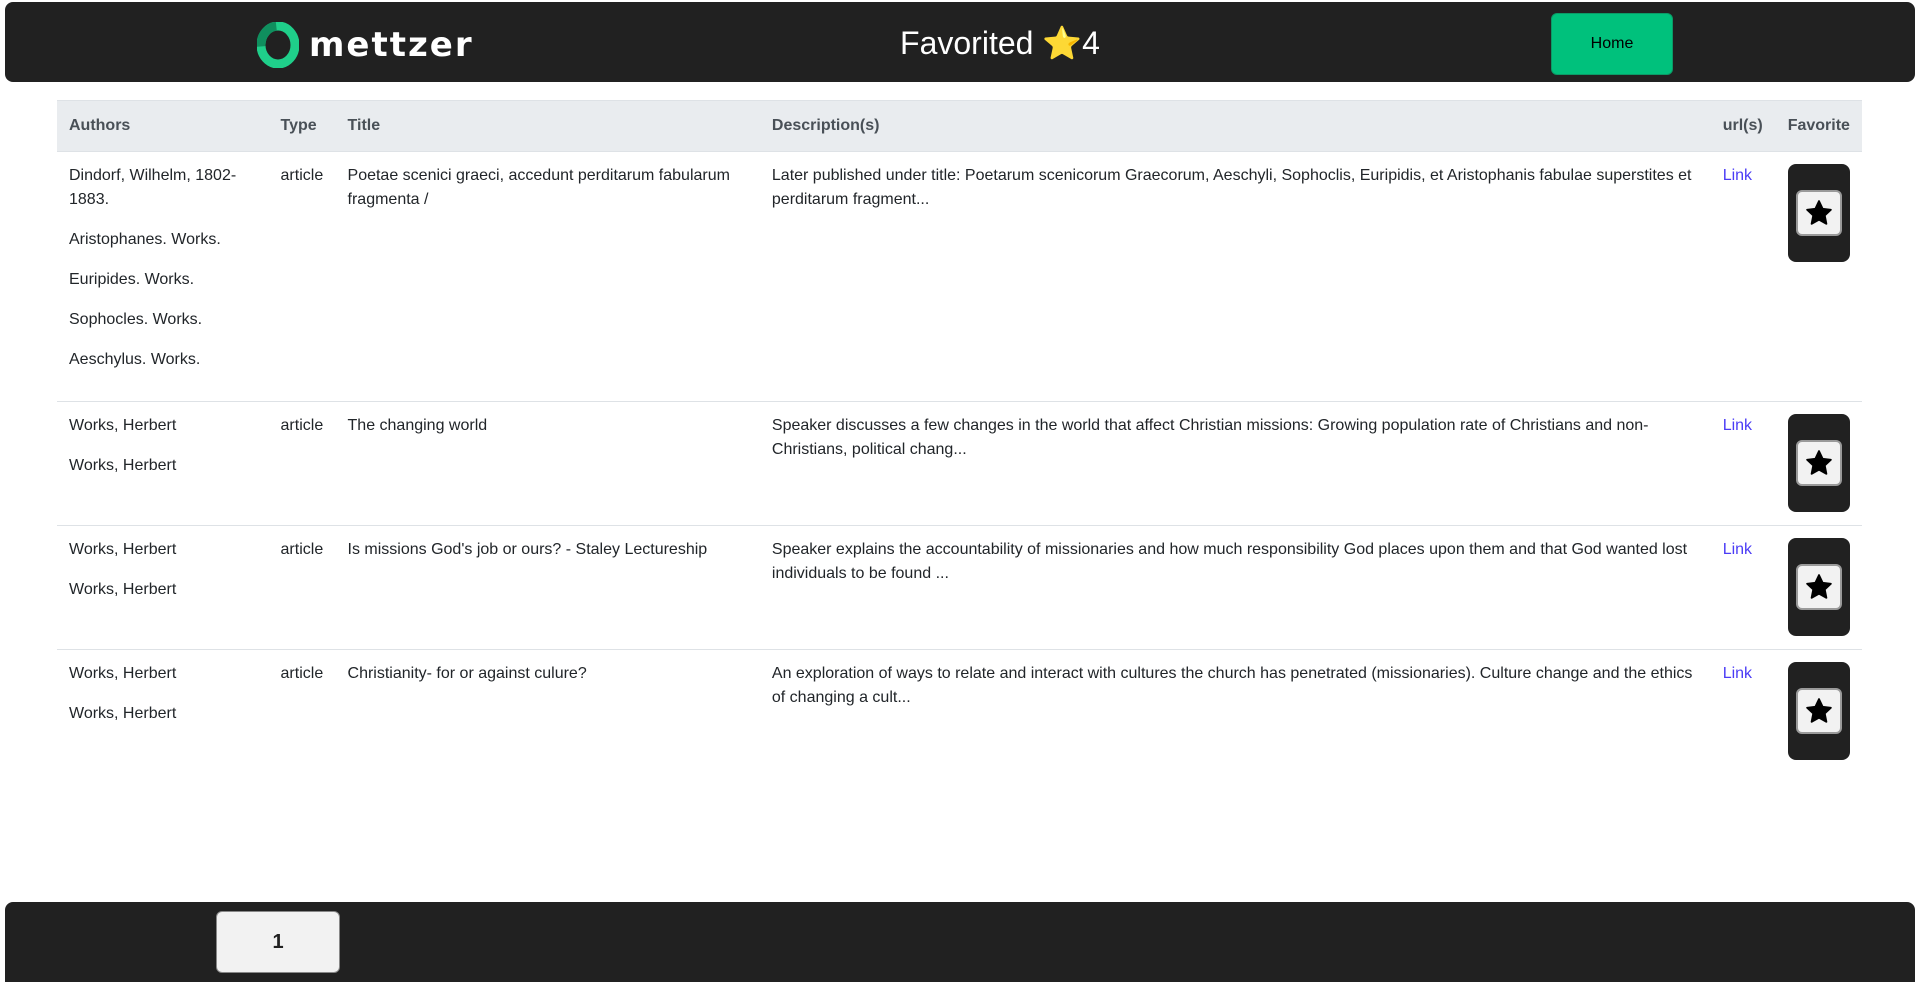 The height and width of the screenshot is (982, 1920). I want to click on home-button: Home, so click(1612, 44).